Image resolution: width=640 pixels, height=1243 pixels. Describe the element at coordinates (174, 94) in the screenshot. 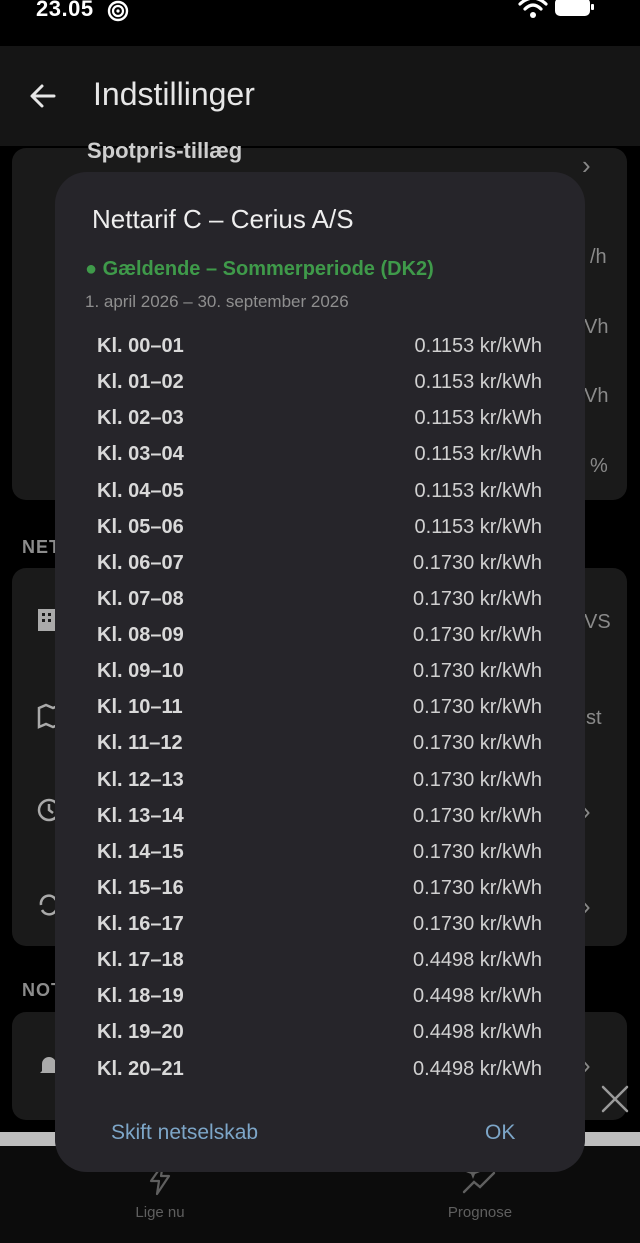

I see `page-title: Indstillinger` at that location.